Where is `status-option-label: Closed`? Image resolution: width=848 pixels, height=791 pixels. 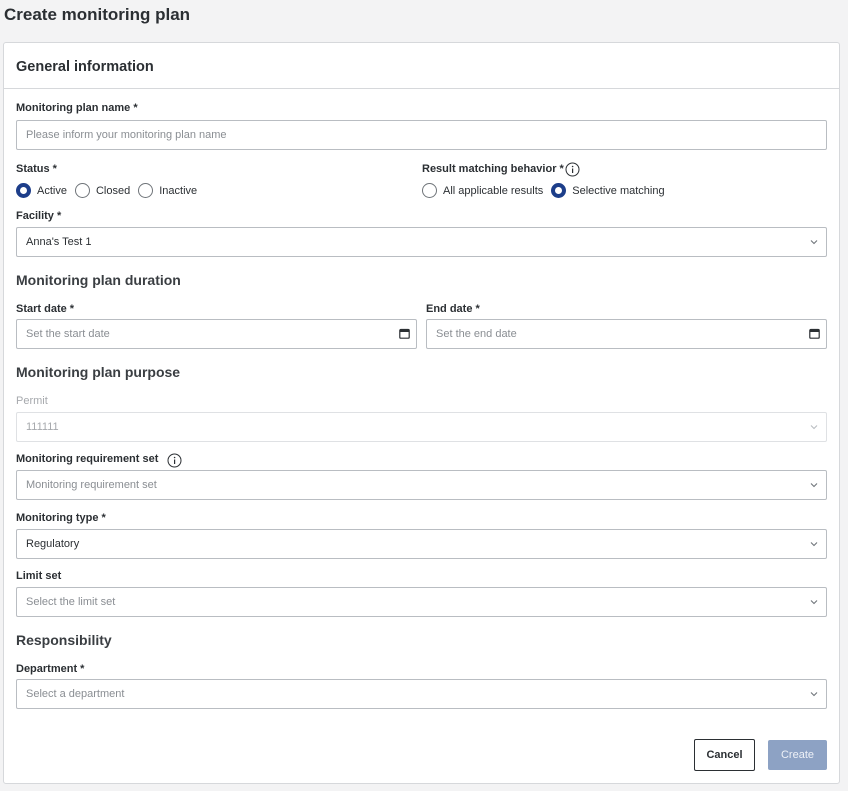 status-option-label: Closed is located at coordinates (113, 190).